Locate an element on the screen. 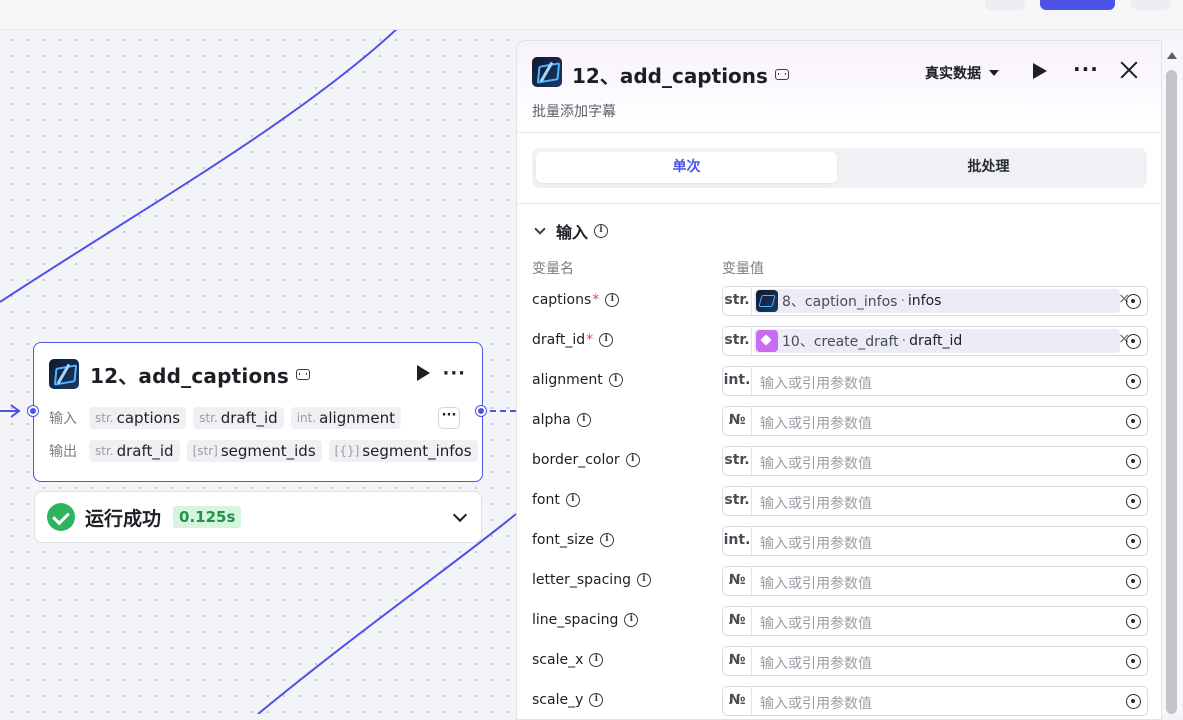 The image size is (1183, 720). param-row: scale_x i № 输入或引用参数值 is located at coordinates (839, 661).